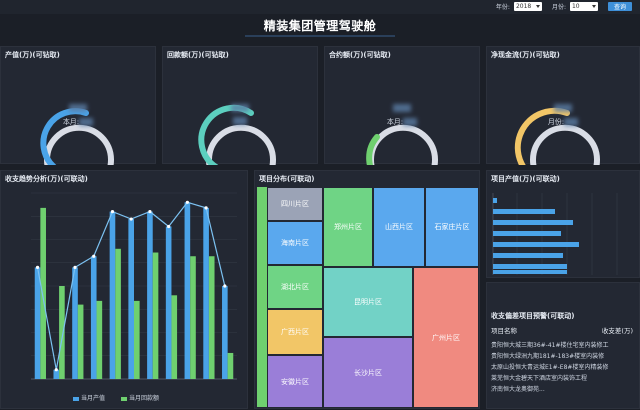  I want to click on trend-chart, so click(134, 286).